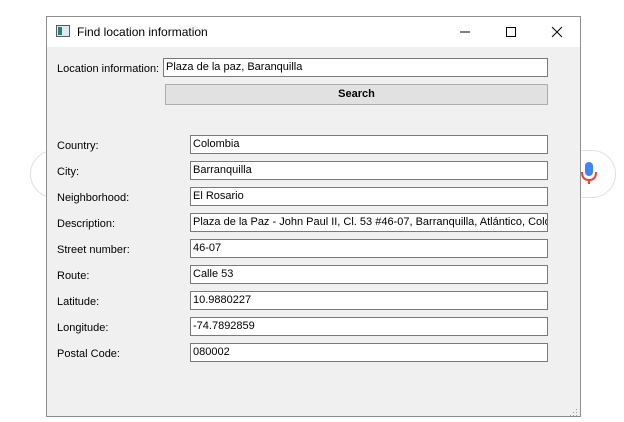 This screenshot has height=422, width=624. Describe the element at coordinates (86, 224) in the screenshot. I see `description-label: Description:` at that location.